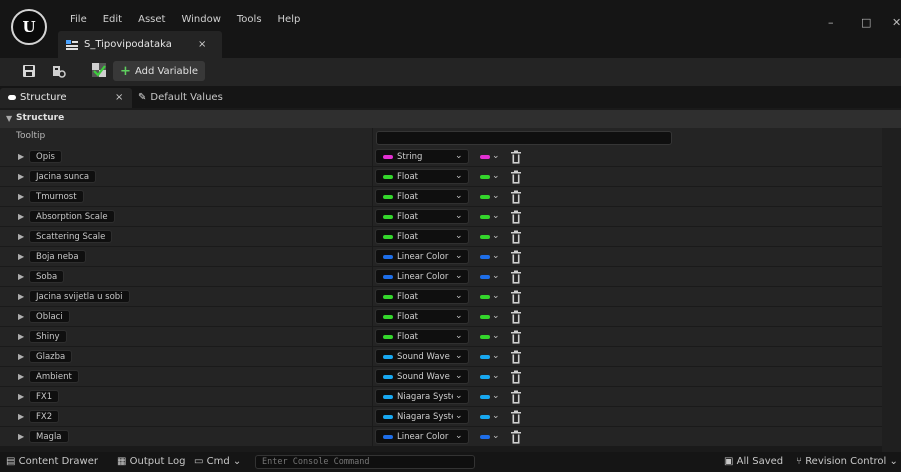  I want to click on browse-icon, so click(59, 71).